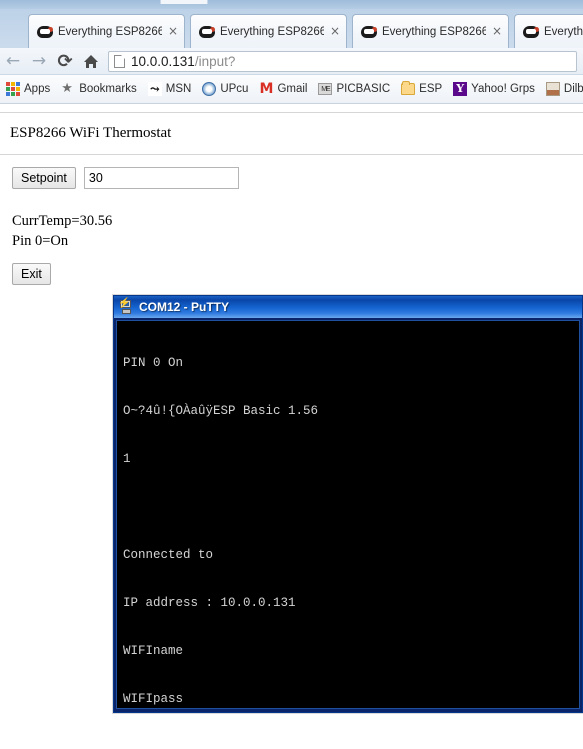  I want to click on msn-icon: ⤳, so click(154, 89).